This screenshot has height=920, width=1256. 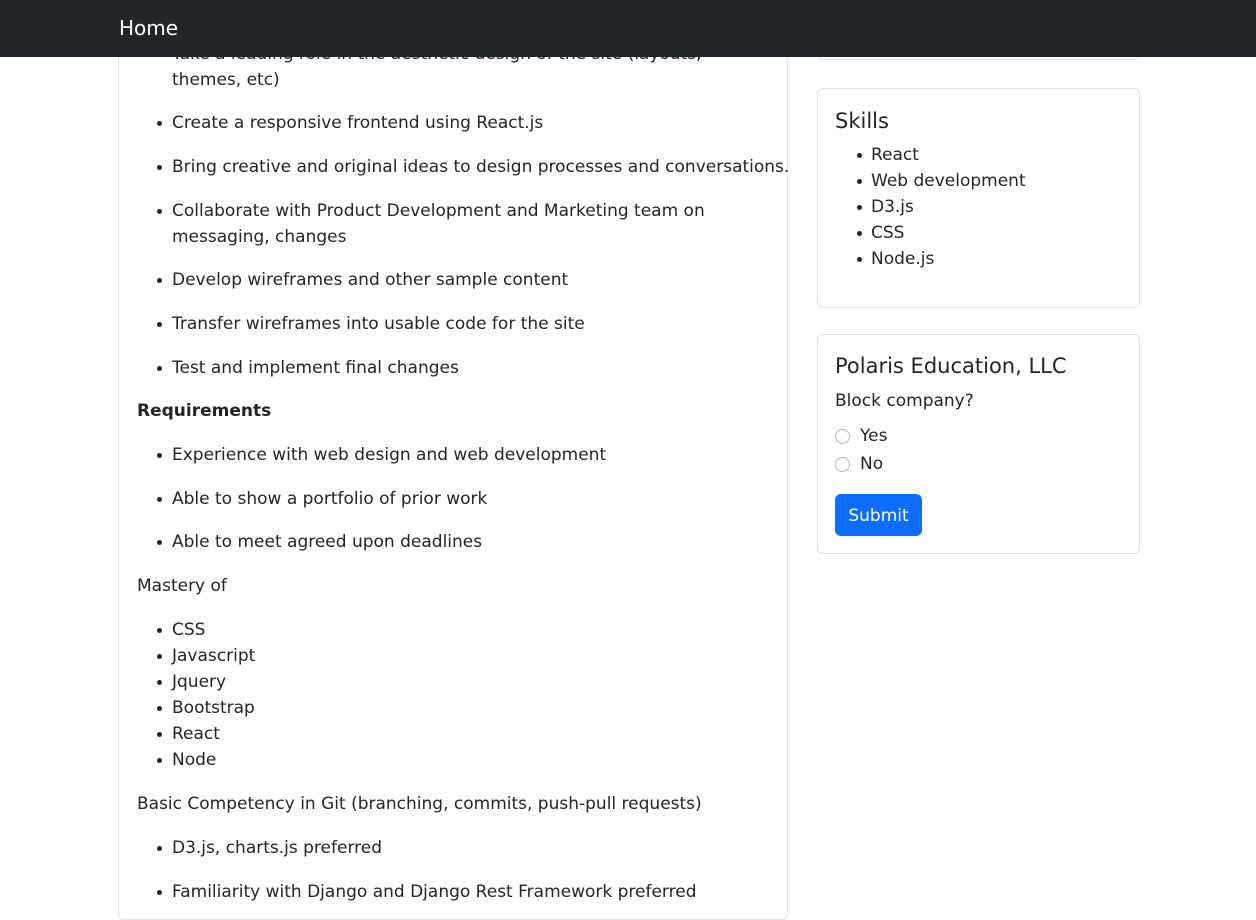 What do you see at coordinates (842, 464) in the screenshot?
I see `radio-no` at bounding box center [842, 464].